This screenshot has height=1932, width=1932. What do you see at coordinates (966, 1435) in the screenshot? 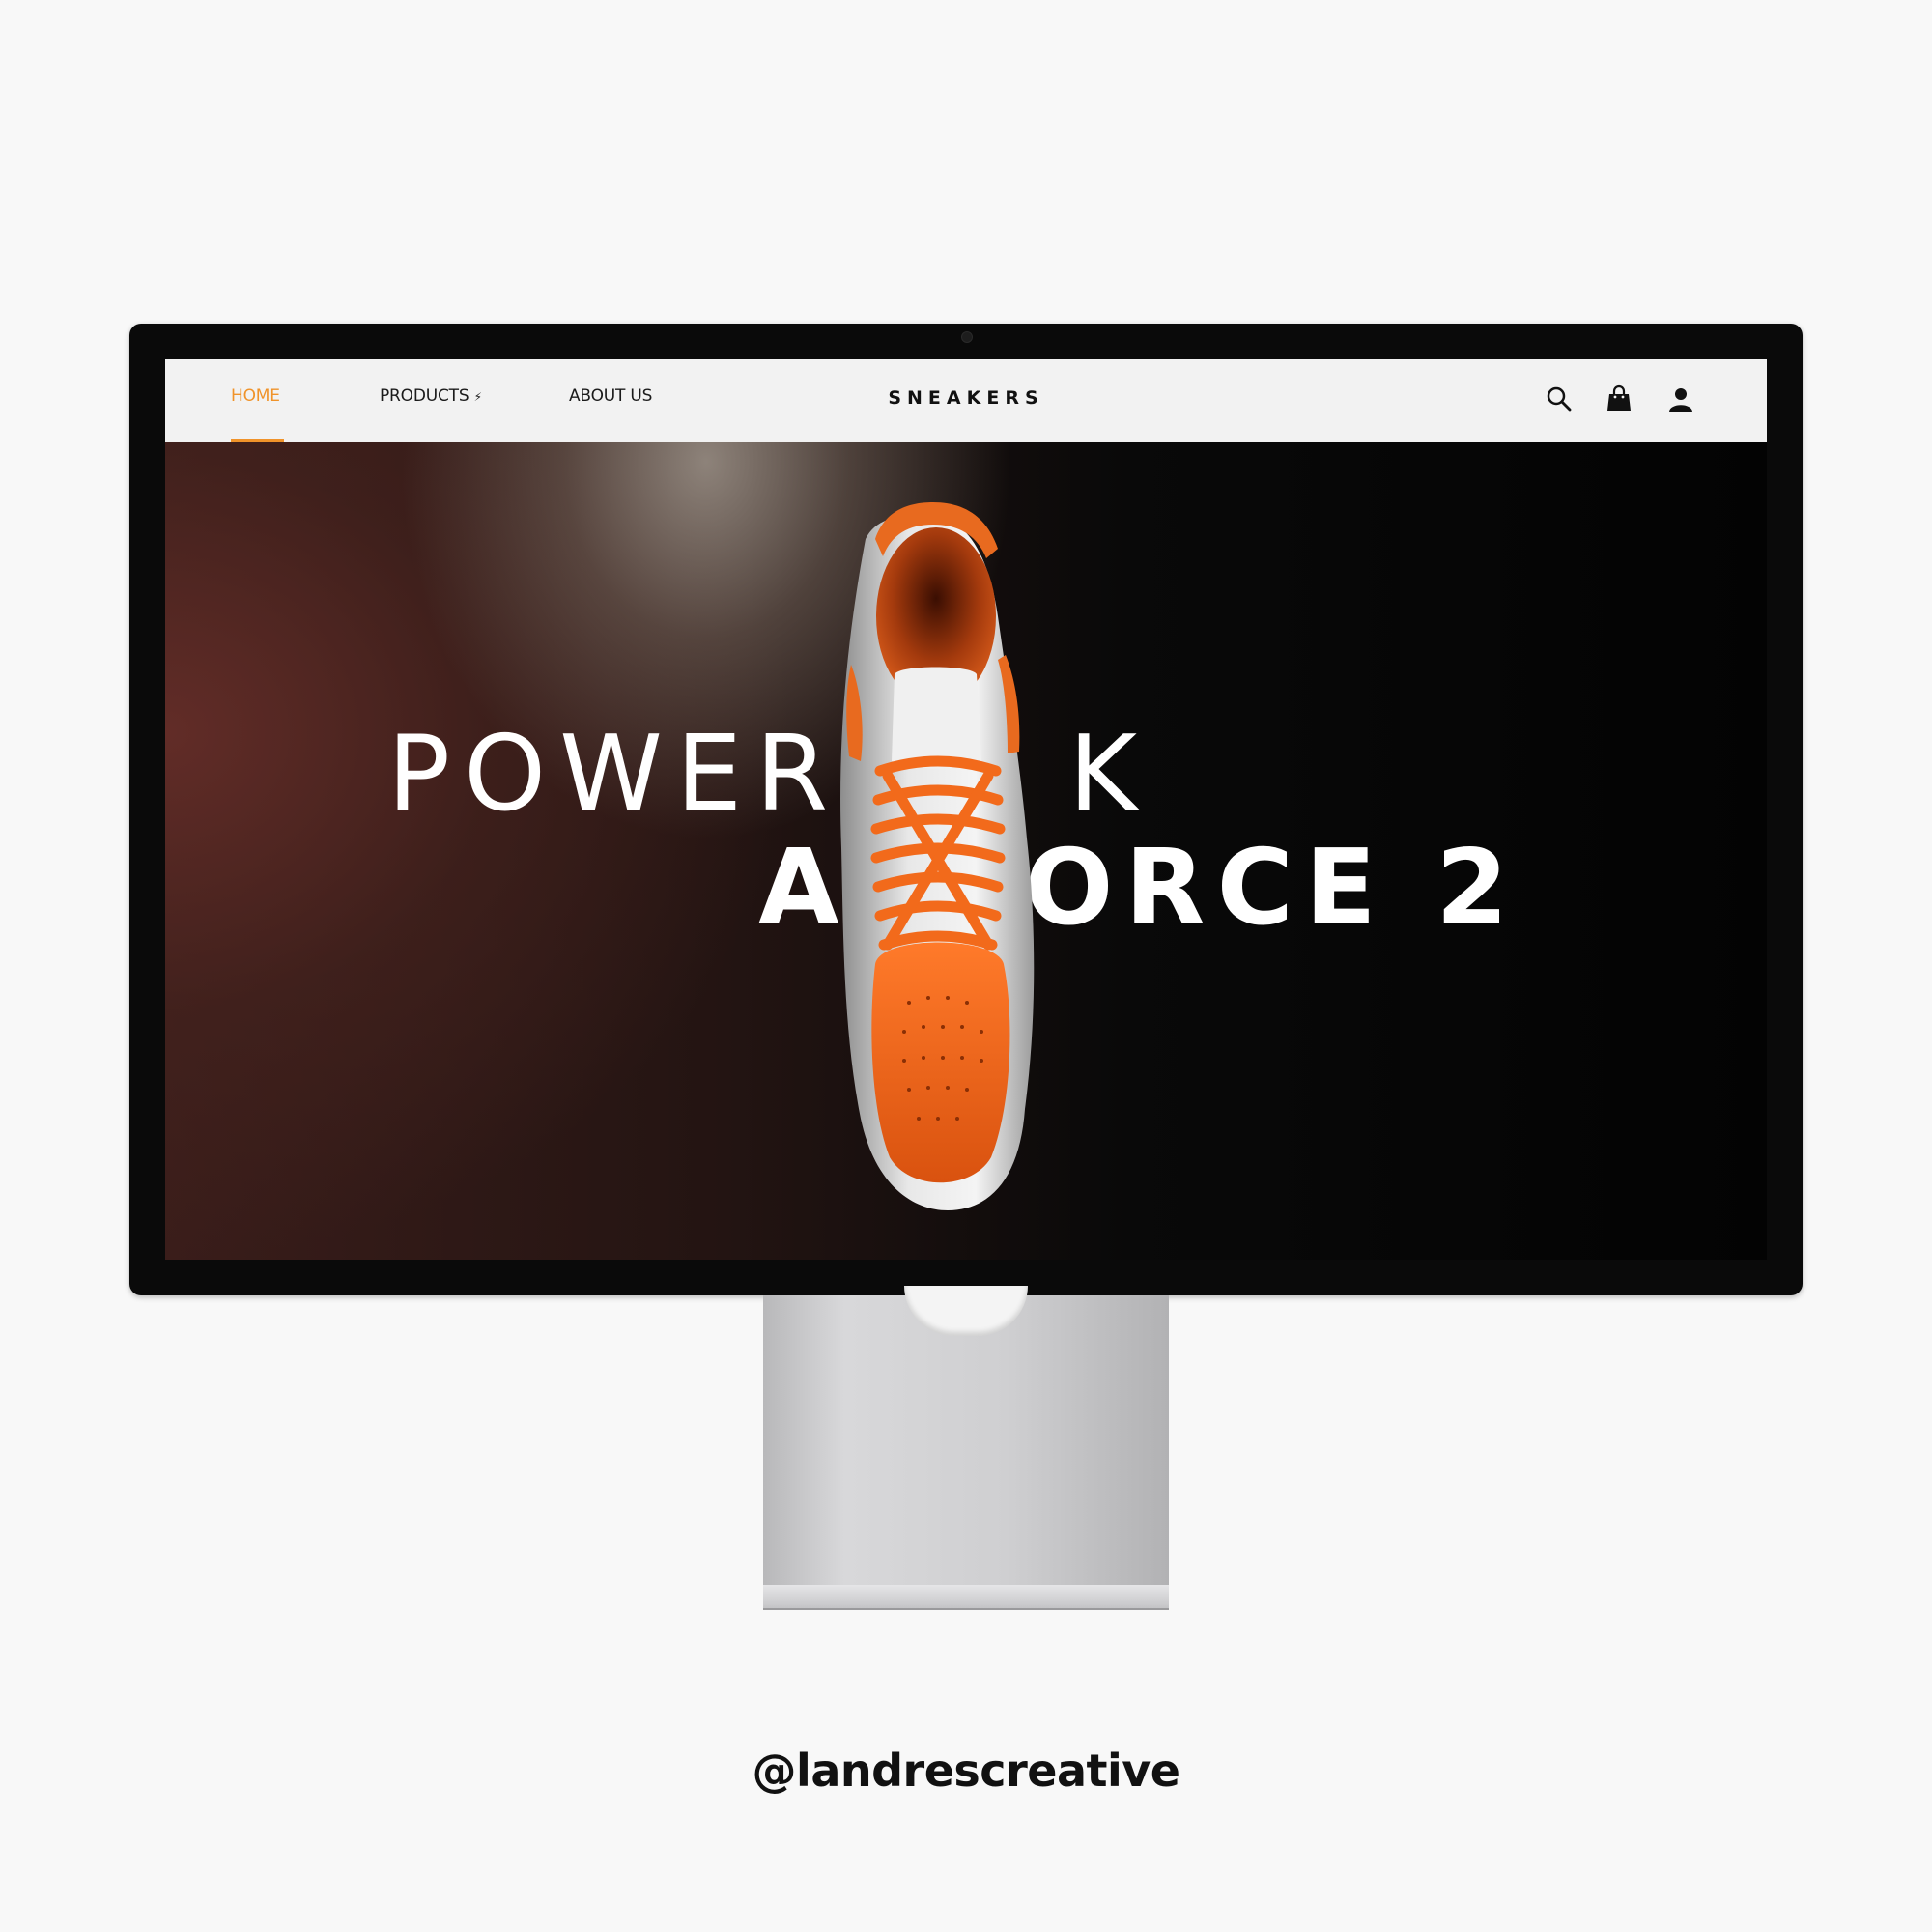
I see `monitor-stand` at bounding box center [966, 1435].